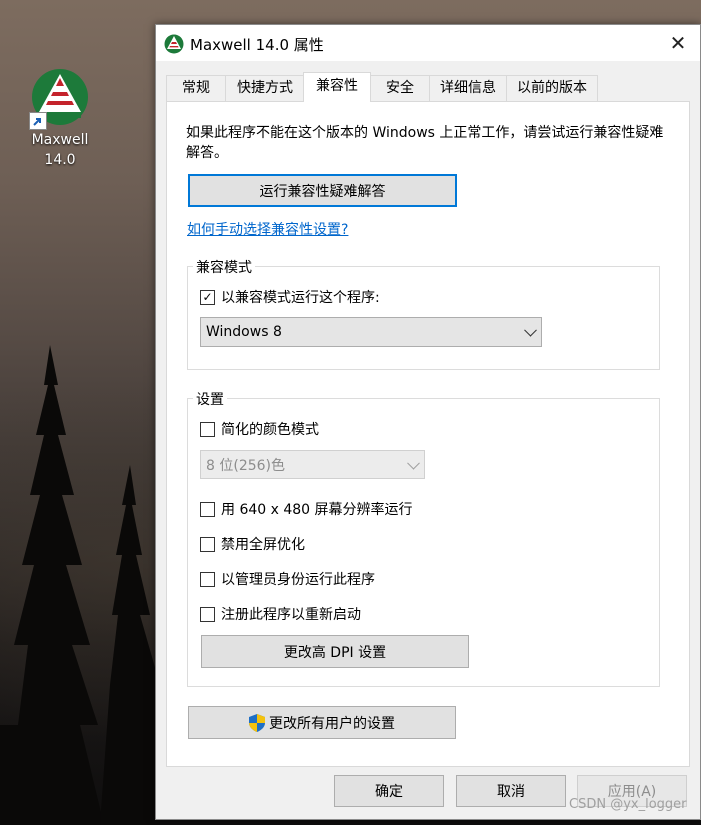 The height and width of the screenshot is (825, 701). I want to click on background-trees, so click(80, 585).